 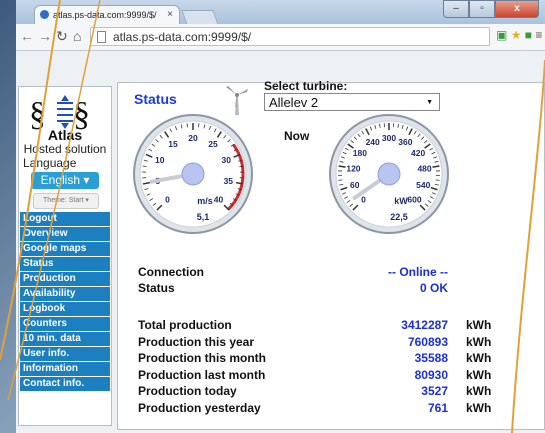 I want to click on gauge-tick-label: 30, so click(x=227, y=160).